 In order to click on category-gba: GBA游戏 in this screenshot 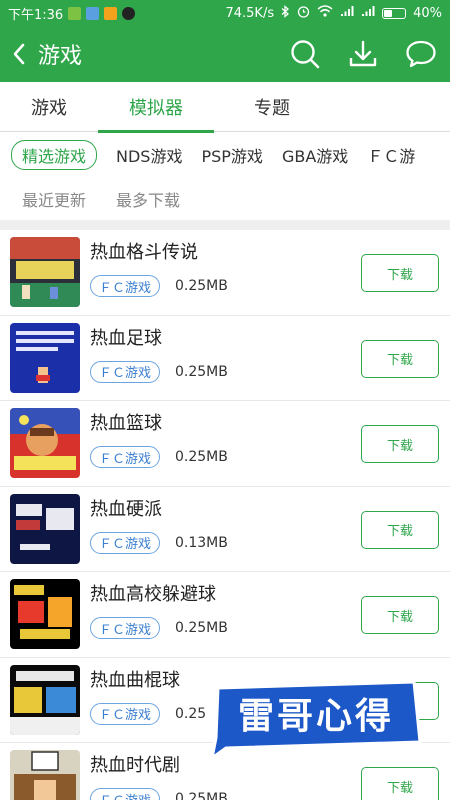, I will do `click(315, 155)`.